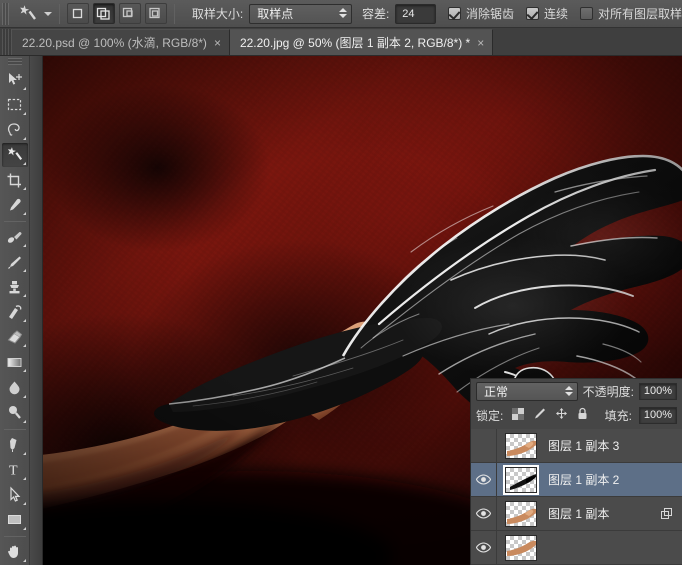  I want to click on lock-image-pixels-icon, so click(539, 415).